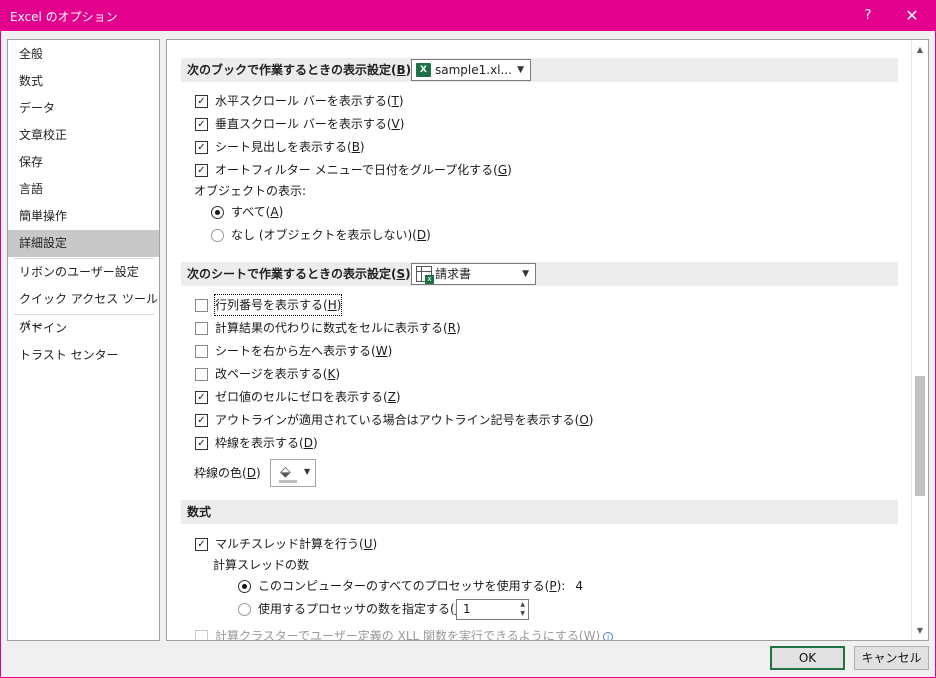  Describe the element at coordinates (83, 216) in the screenshot. I see `sidebar-item-accessibility: 簡単操作` at that location.